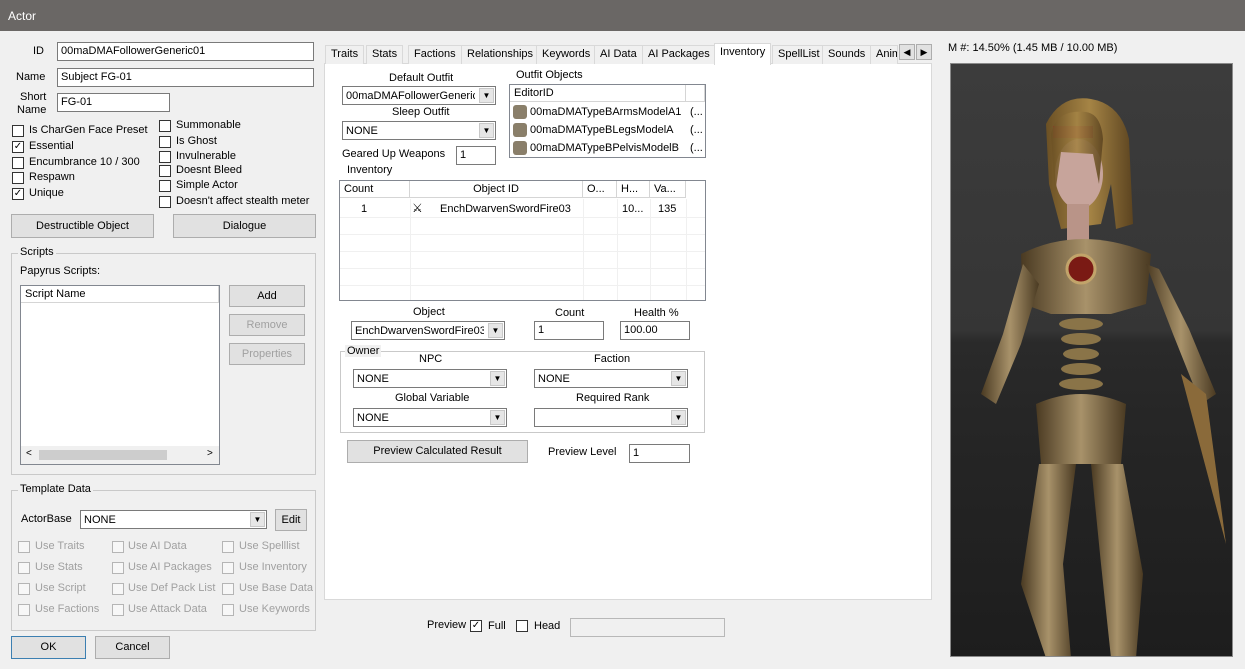  Describe the element at coordinates (165, 142) in the screenshot. I see `is-ghost-checkbox` at that location.